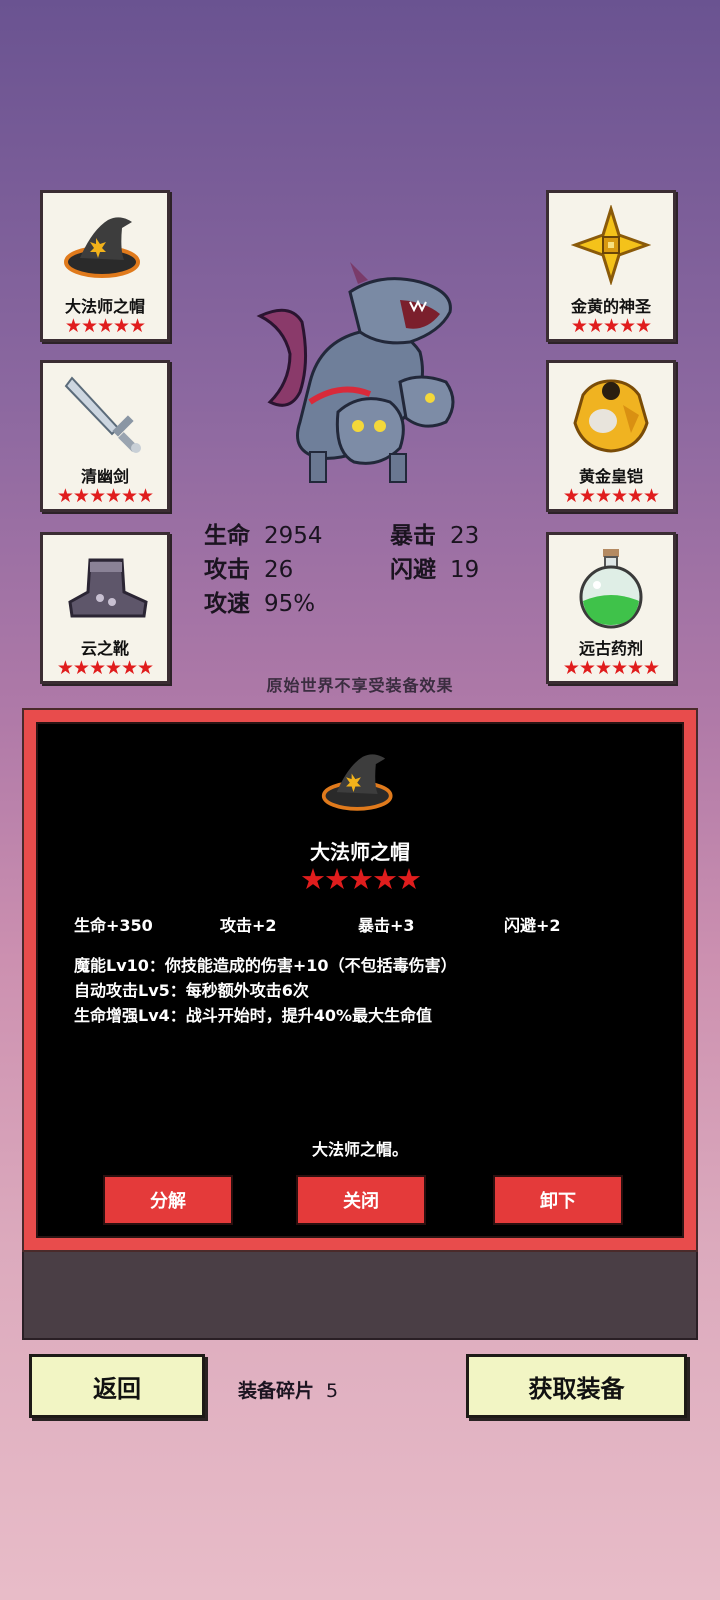 The image size is (720, 1600). Describe the element at coordinates (332, 1391) in the screenshot. I see `shards-value: 5` at that location.